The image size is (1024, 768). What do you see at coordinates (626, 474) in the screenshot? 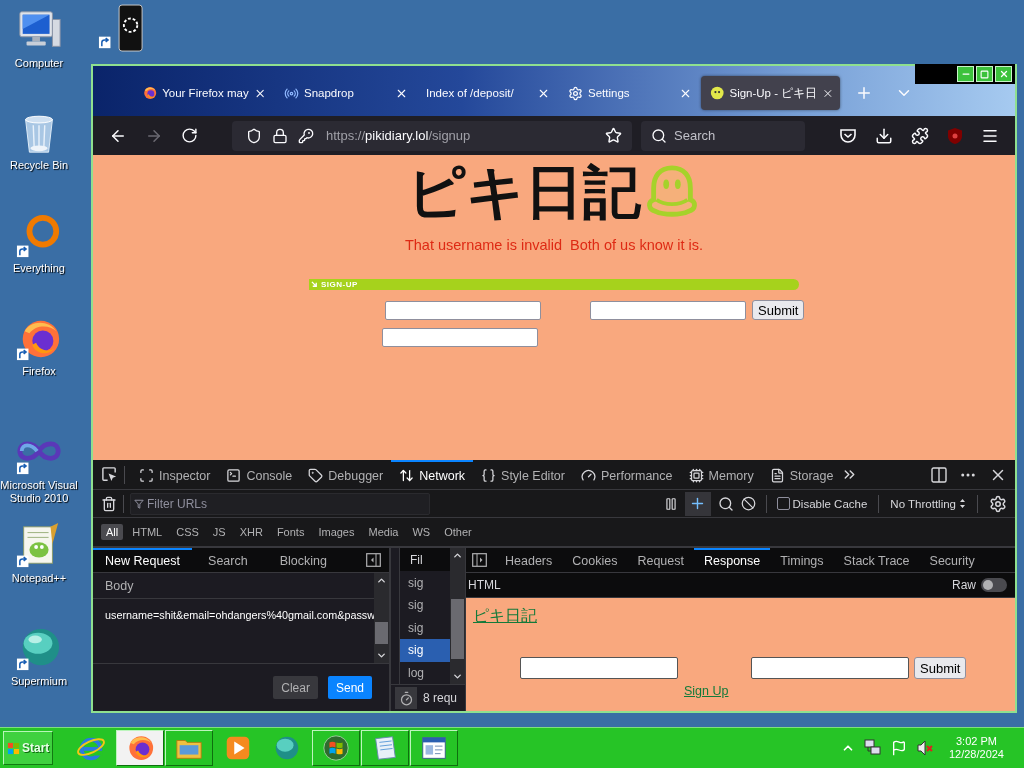
I see `devtools-tab: Performance` at bounding box center [626, 474].